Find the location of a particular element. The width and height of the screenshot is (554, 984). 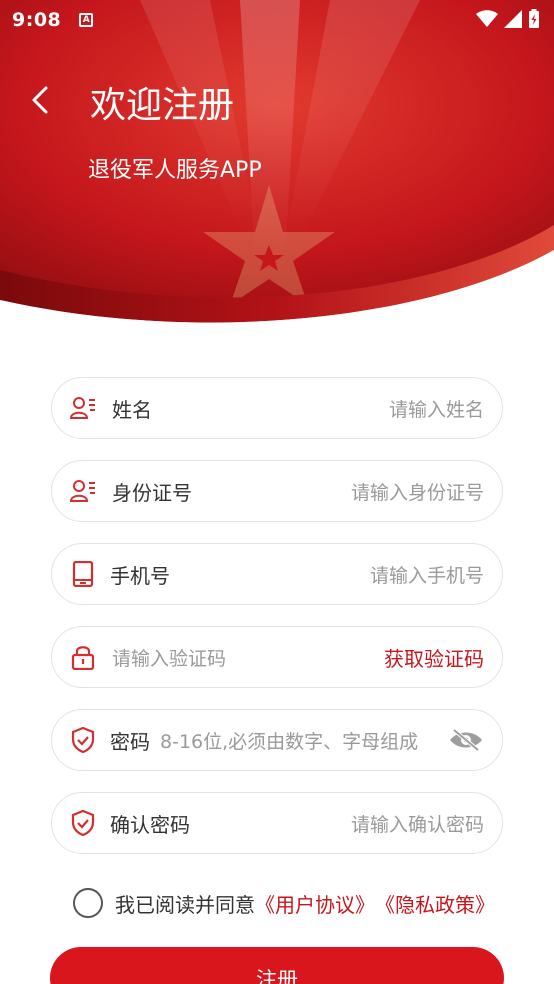

agreement-row: 我已阅读并同意 《用户协议》 《隐私政策》 is located at coordinates (284, 903).